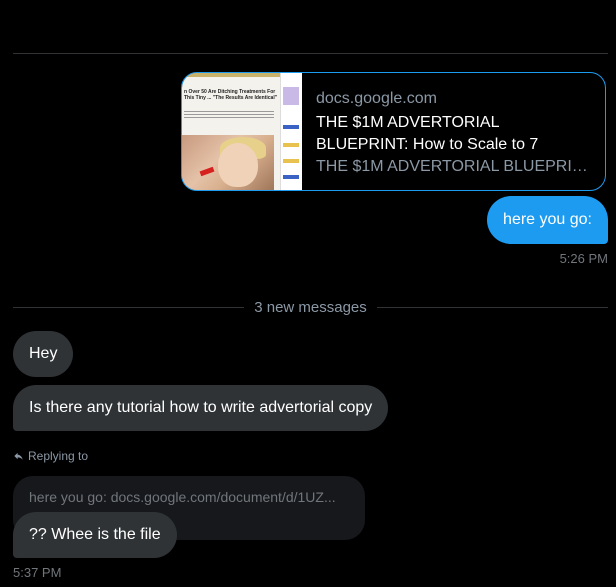 The width and height of the screenshot is (616, 587). I want to click on new-messages-divider: 3 new messages, so click(310, 307).